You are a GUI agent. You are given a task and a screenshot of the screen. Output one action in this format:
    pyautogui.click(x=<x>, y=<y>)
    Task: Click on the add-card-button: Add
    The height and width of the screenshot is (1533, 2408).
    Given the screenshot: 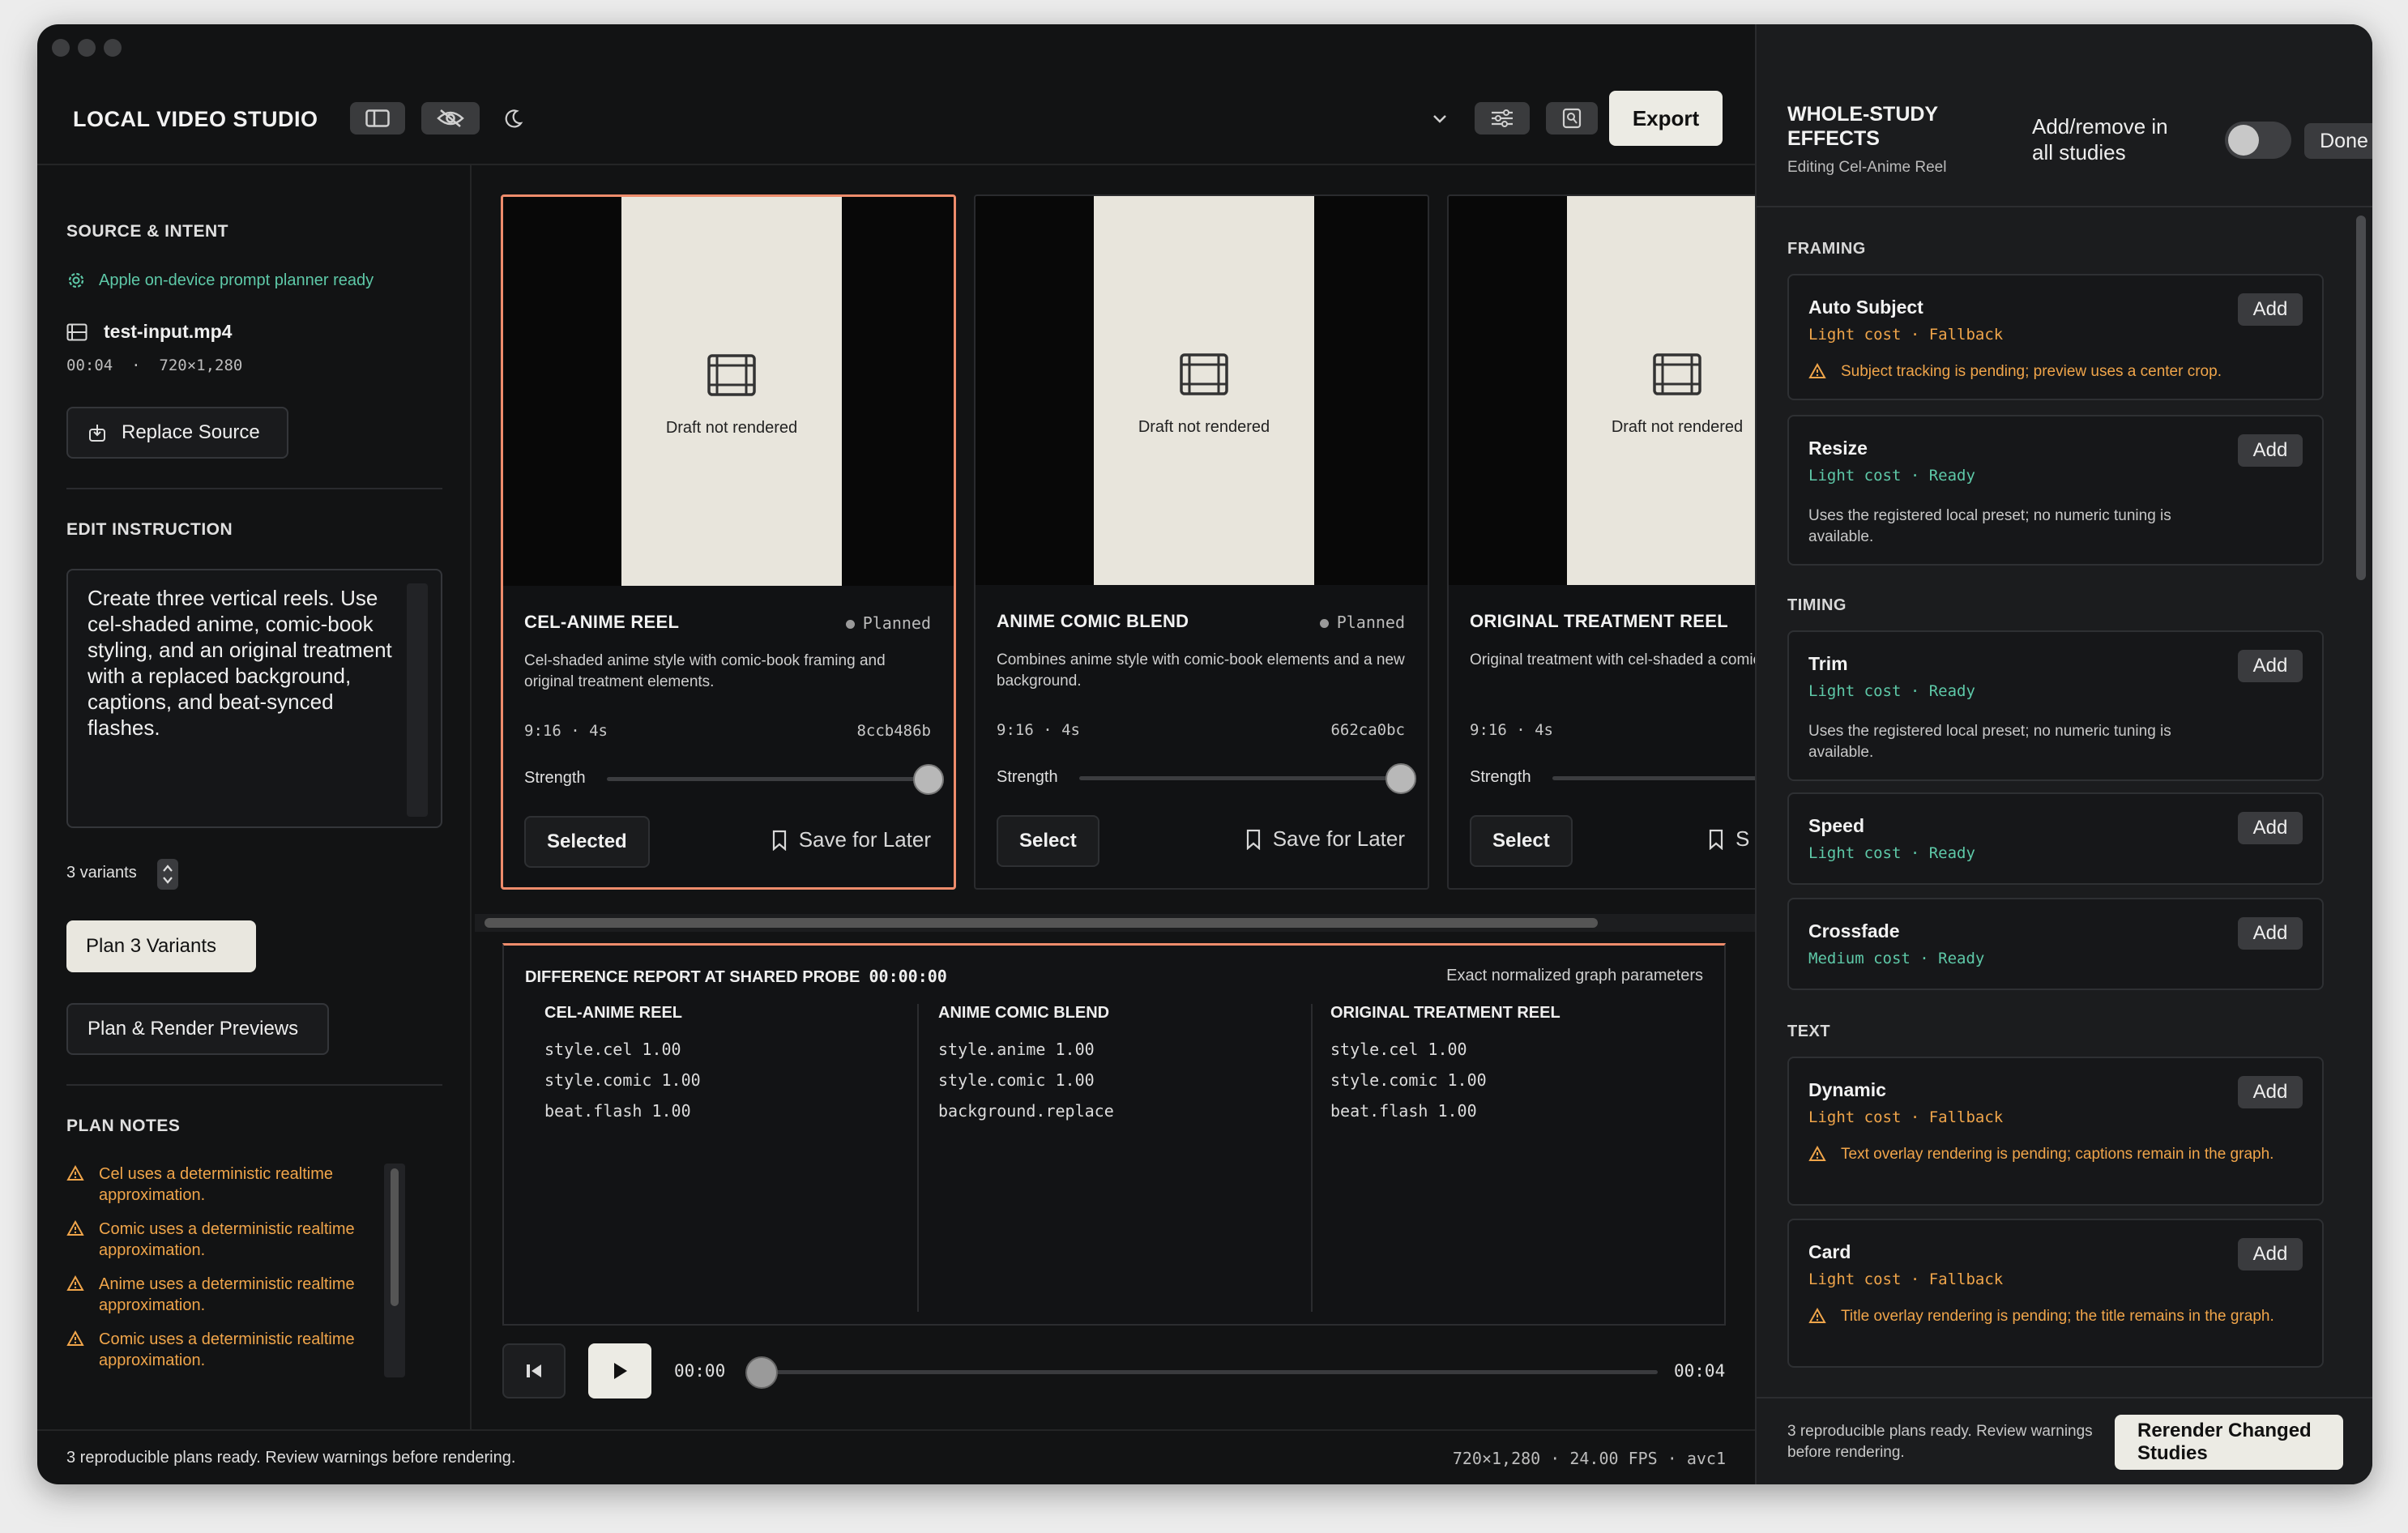 What is the action you would take?
    pyautogui.click(x=2270, y=1254)
    